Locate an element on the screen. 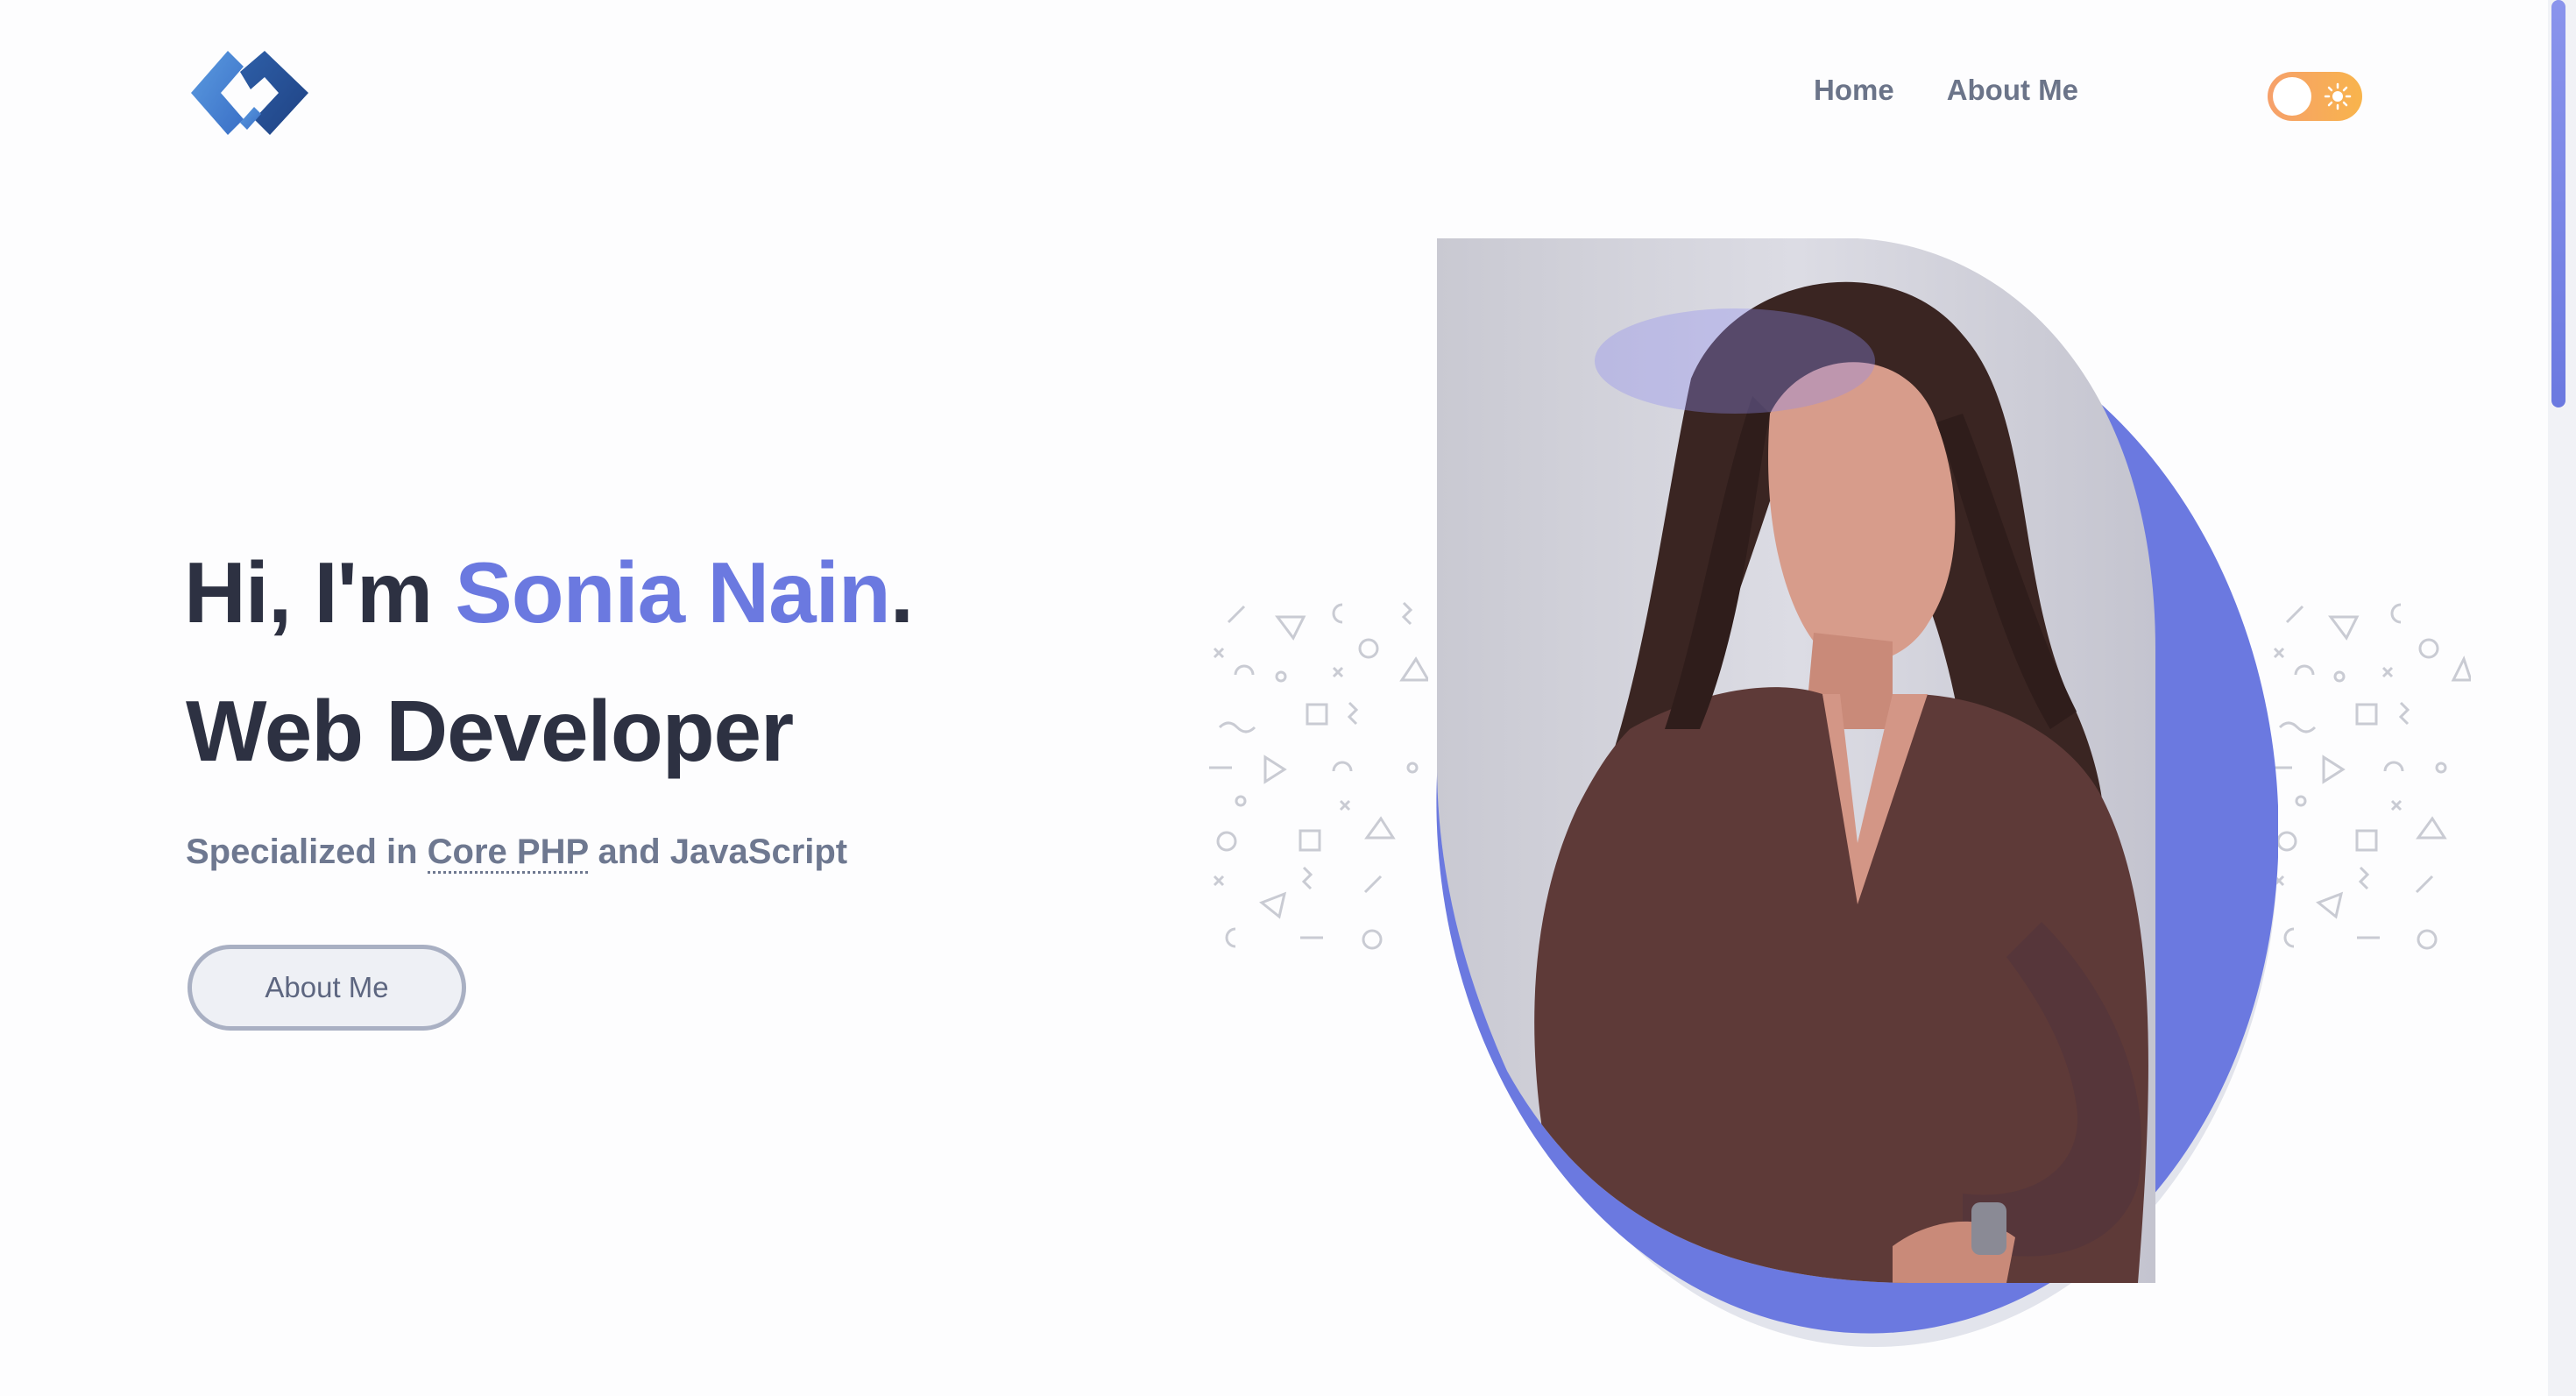  nav-about-link: About Me is located at coordinates (2012, 90).